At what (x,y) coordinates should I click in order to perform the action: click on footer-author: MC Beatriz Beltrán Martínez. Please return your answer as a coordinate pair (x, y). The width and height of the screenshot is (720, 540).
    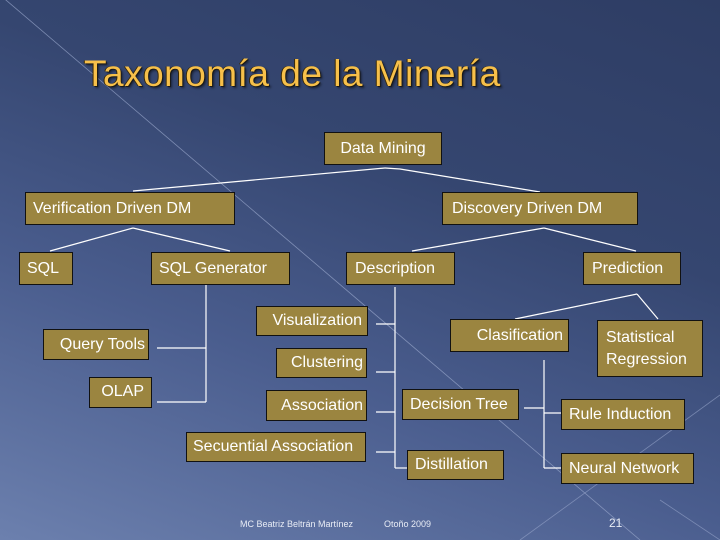
    Looking at the image, I should click on (297, 524).